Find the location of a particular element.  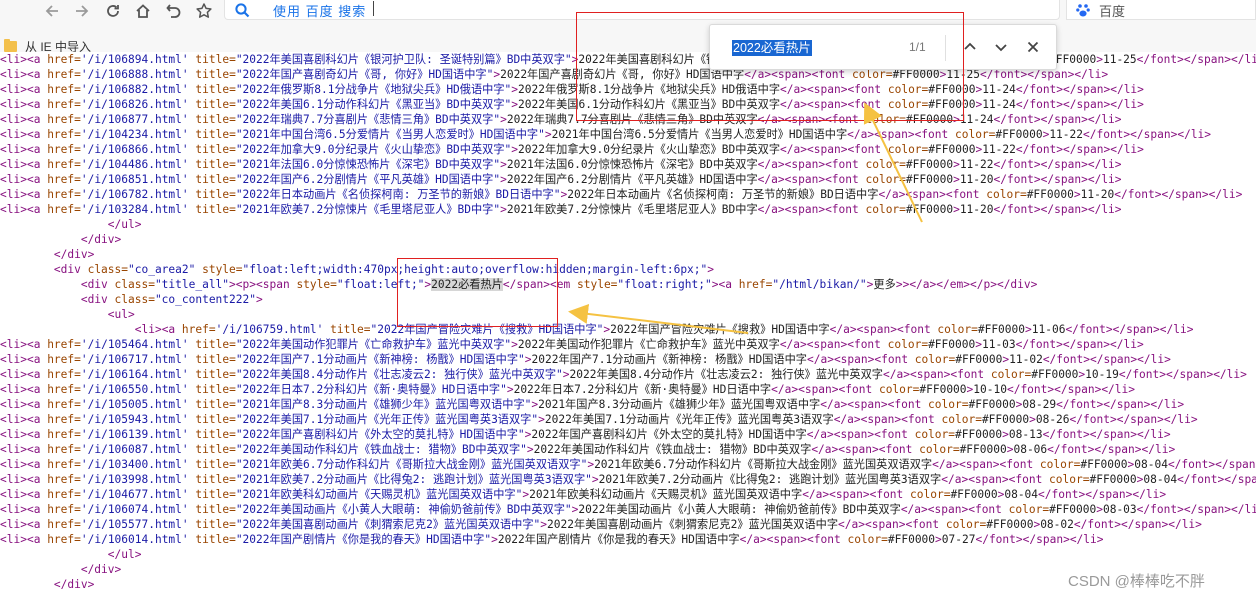

undo-close-tab-icon is located at coordinates (174, 11).